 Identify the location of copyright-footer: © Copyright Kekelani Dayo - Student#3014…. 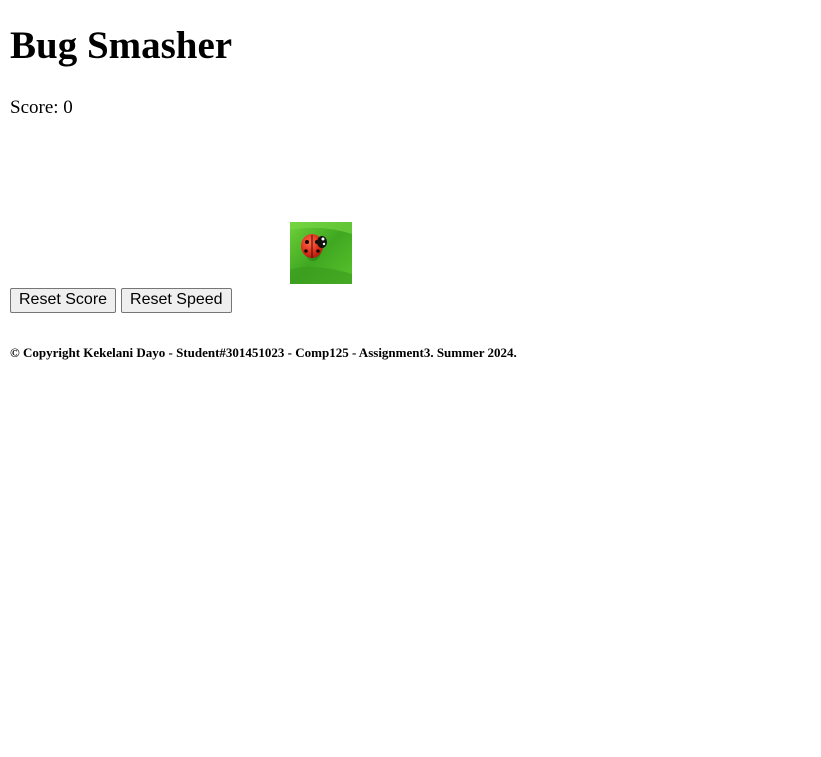
(263, 352).